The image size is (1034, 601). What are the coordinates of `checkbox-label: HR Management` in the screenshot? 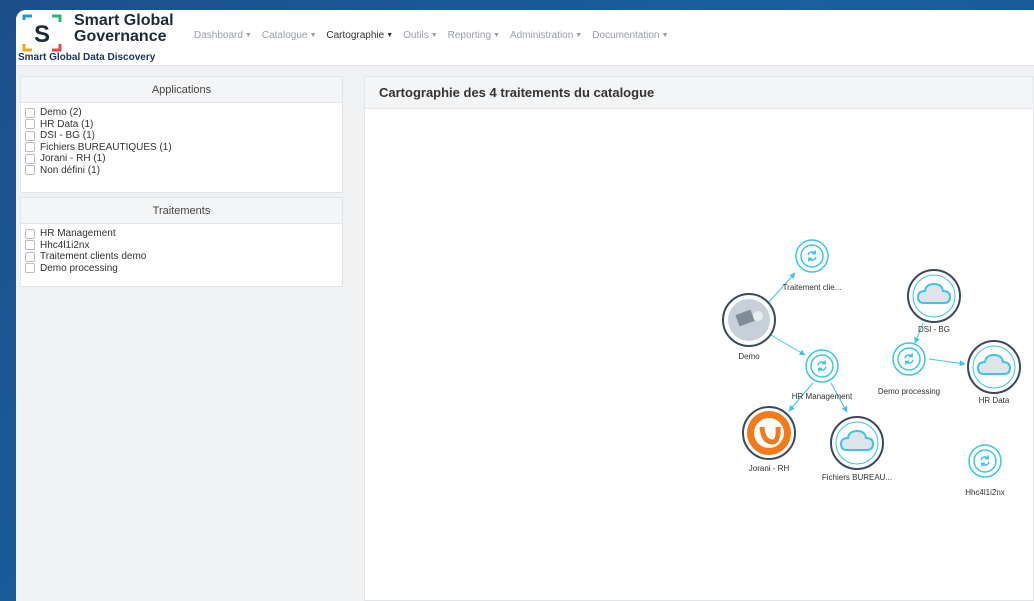 It's located at (78, 234).